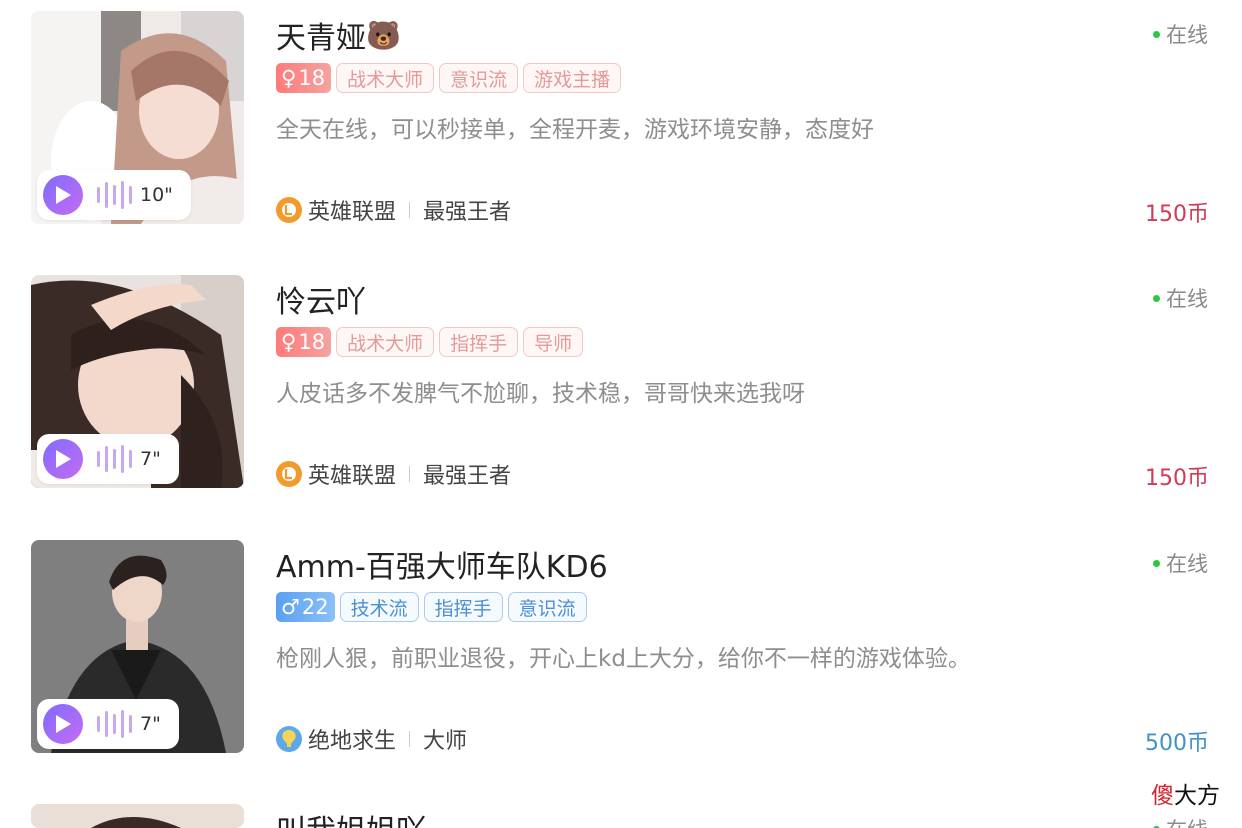 This screenshot has width=1242, height=828. What do you see at coordinates (553, 342) in the screenshot?
I see `skill-tag: 导师` at bounding box center [553, 342].